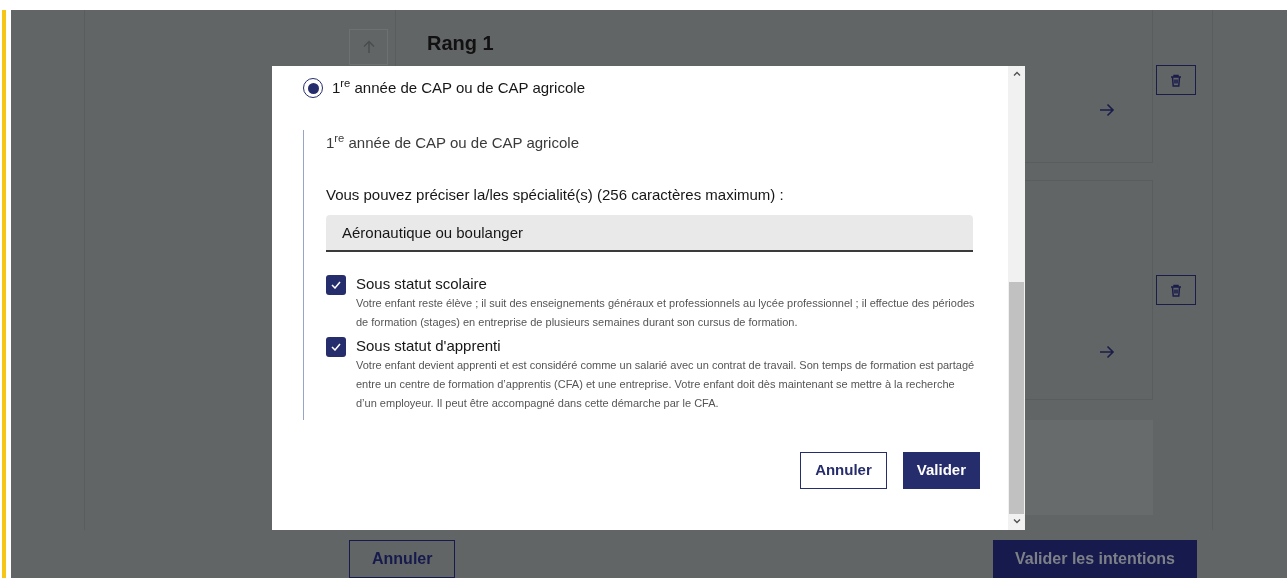  I want to click on cancel-button: Annuler, so click(843, 470).